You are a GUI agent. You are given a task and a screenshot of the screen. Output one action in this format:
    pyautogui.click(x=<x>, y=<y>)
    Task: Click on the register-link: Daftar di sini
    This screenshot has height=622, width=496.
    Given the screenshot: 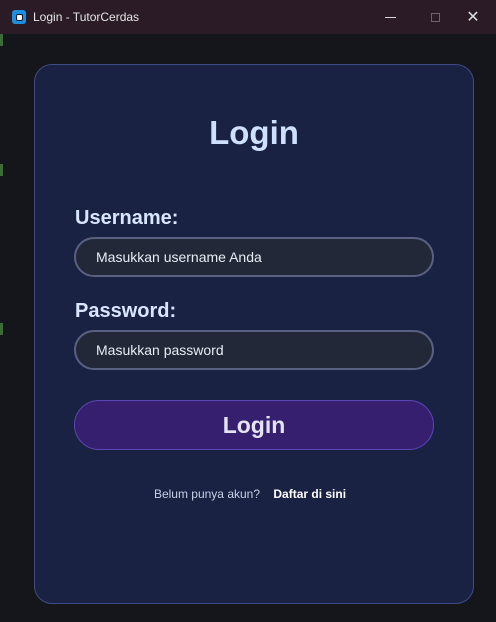 What is the action you would take?
    pyautogui.click(x=309, y=494)
    